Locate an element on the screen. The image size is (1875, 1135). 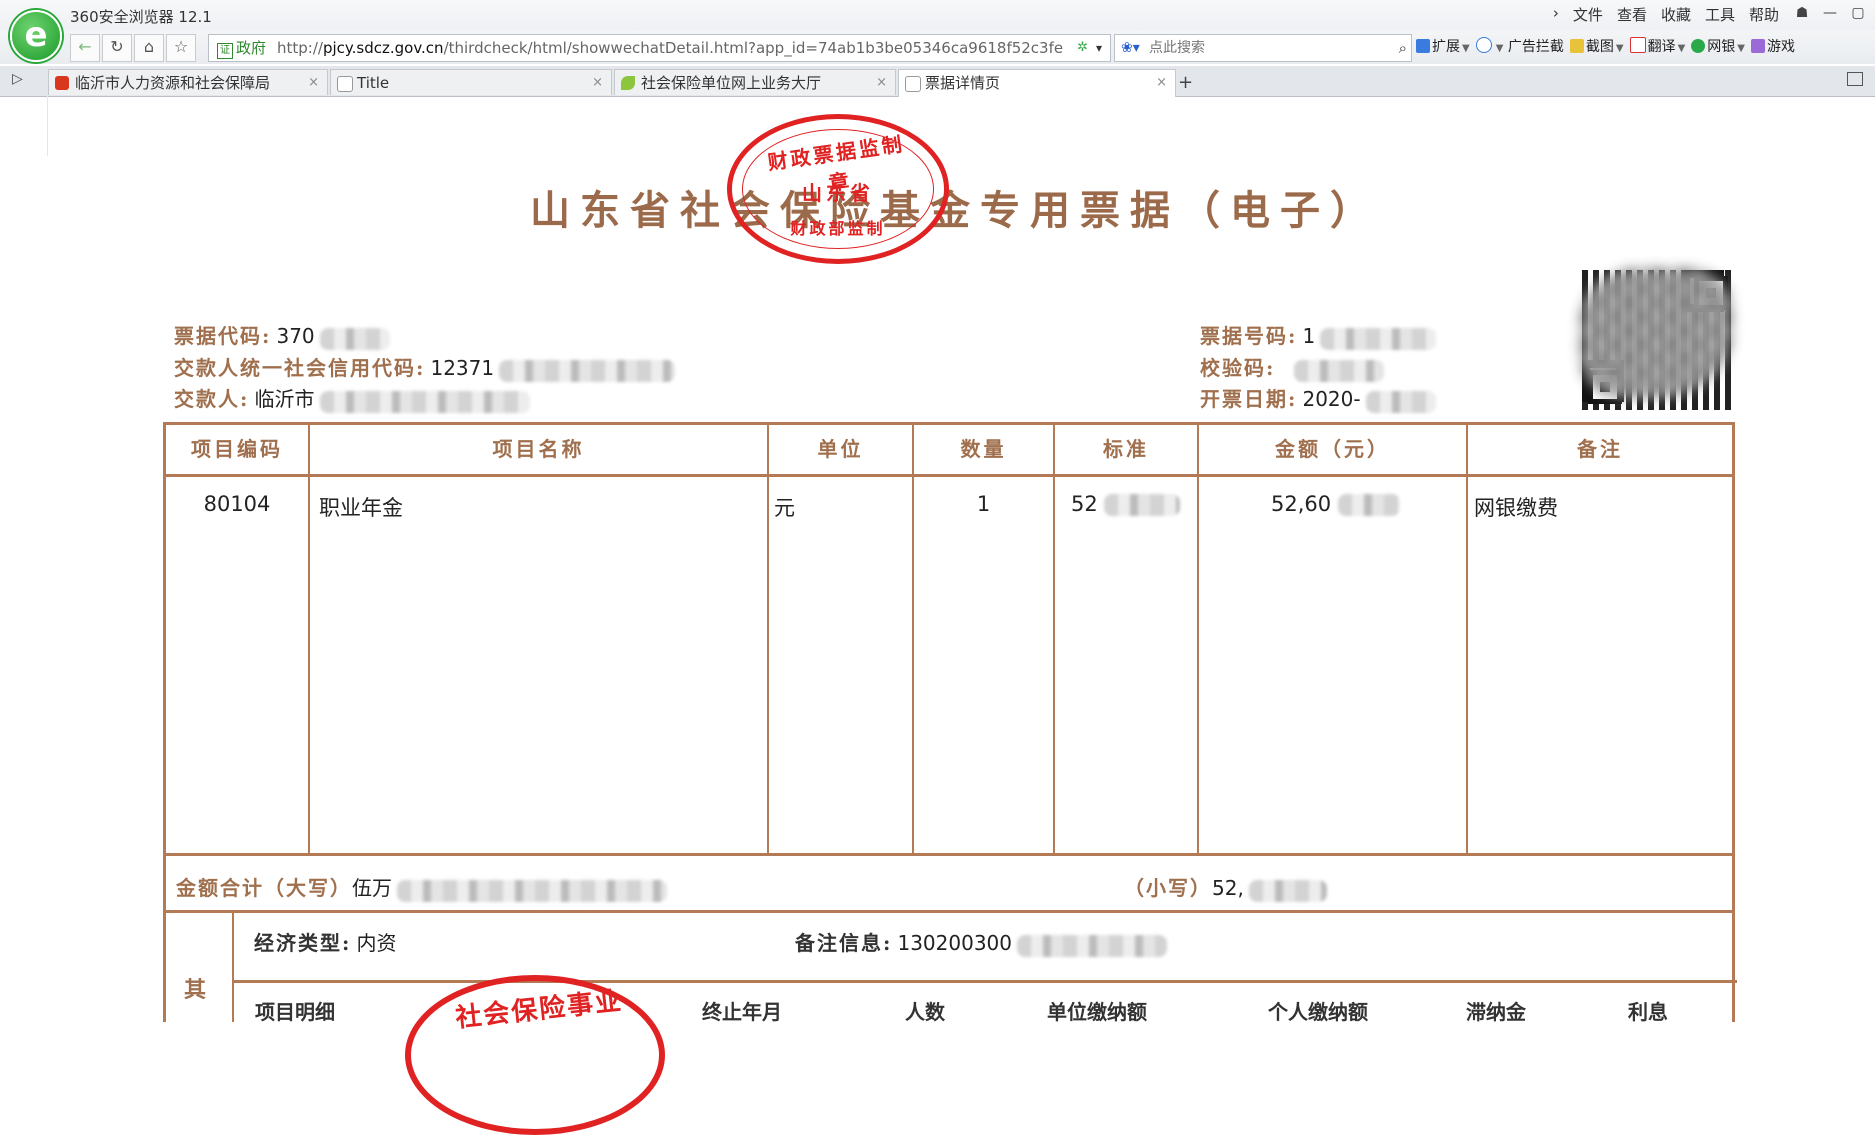
sub-header-end-month: 终止年月 is located at coordinates (742, 1012).